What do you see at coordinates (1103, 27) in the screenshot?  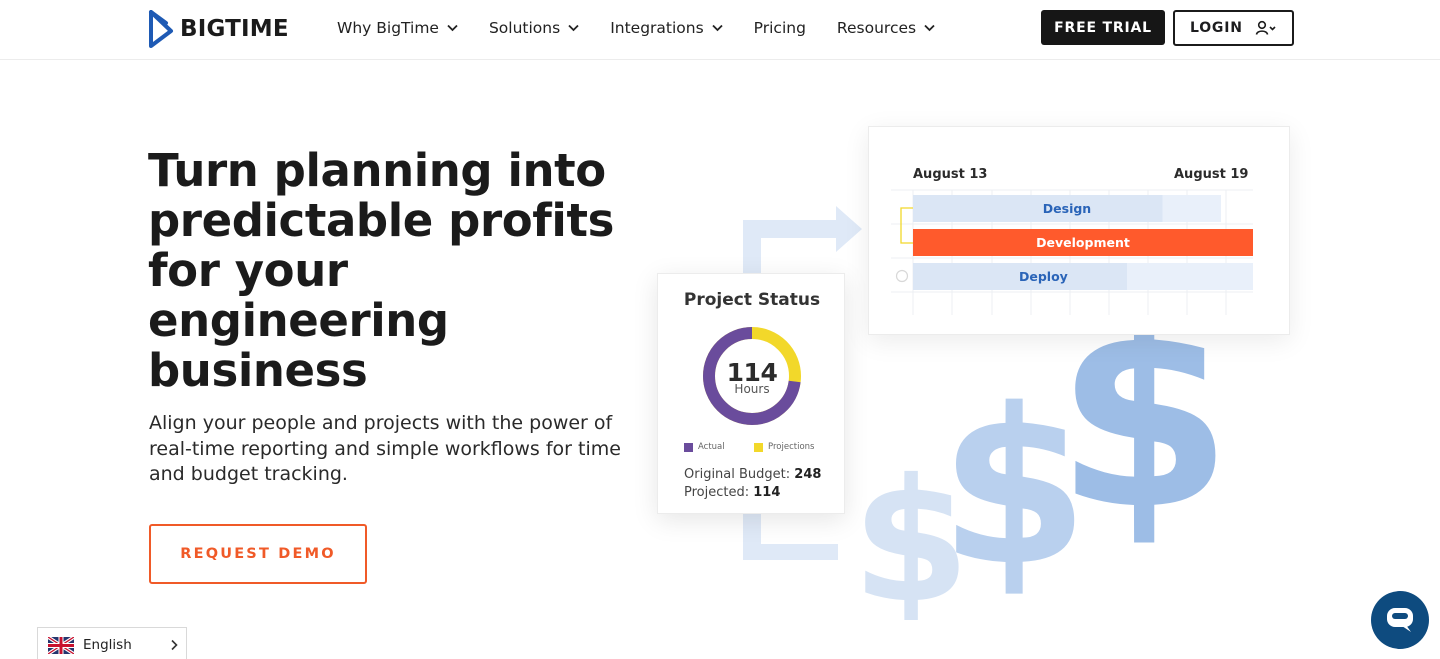 I see `free-trial-button: FREE TRIAL` at bounding box center [1103, 27].